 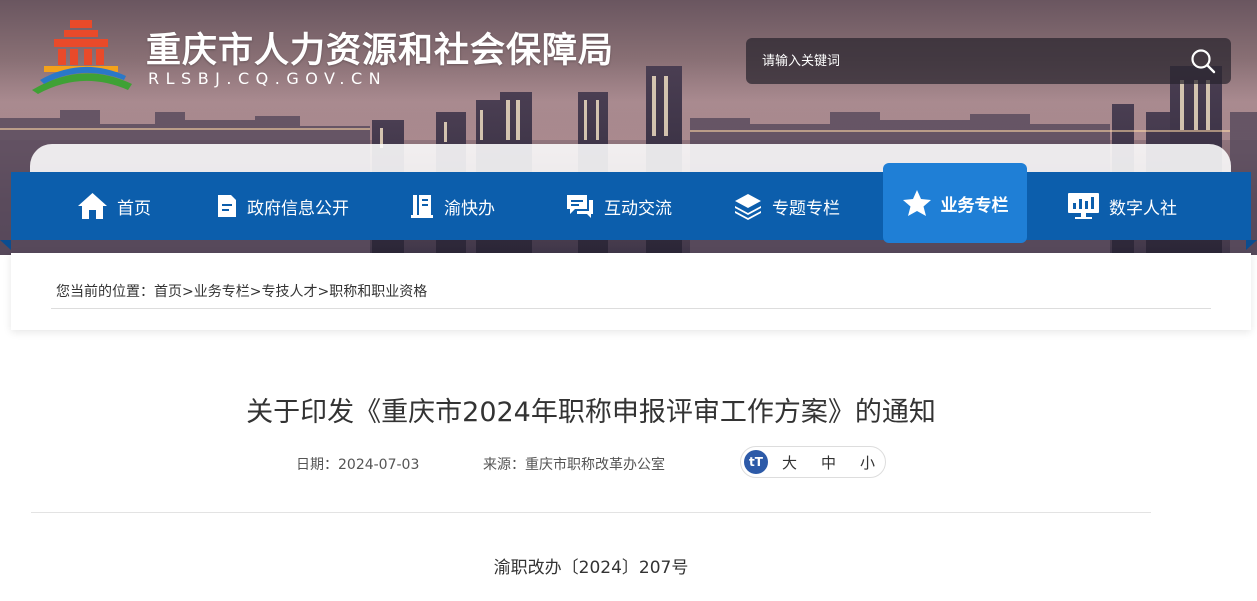 What do you see at coordinates (379, 465) in the screenshot?
I see `date-value: 2024-07-03` at bounding box center [379, 465].